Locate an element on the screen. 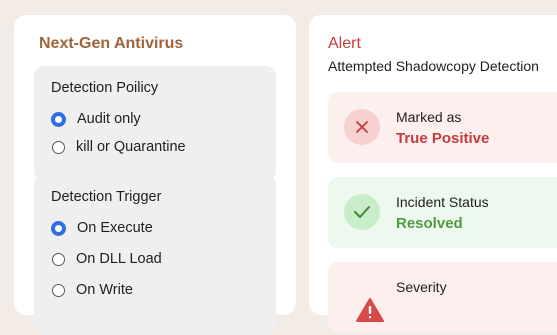 Image resolution: width=557 pixels, height=335 pixels. policy-option-label: Audit only is located at coordinates (109, 119).